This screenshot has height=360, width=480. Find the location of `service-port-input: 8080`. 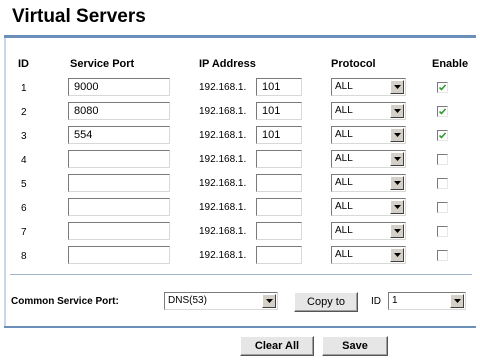

service-port-input: 8080 is located at coordinates (119, 111).